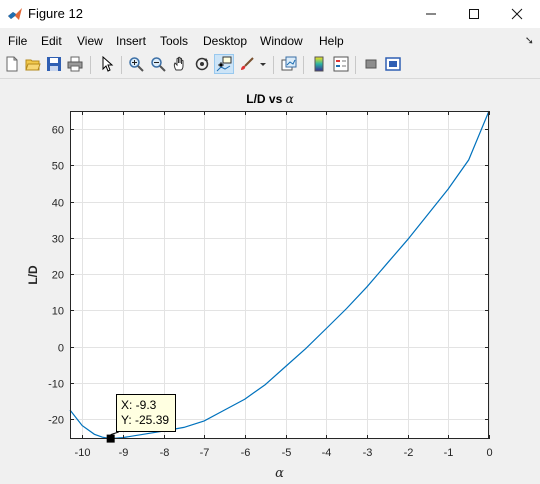 This screenshot has height=484, width=540. I want to click on datatip-x: X: -9.3, so click(139, 405).